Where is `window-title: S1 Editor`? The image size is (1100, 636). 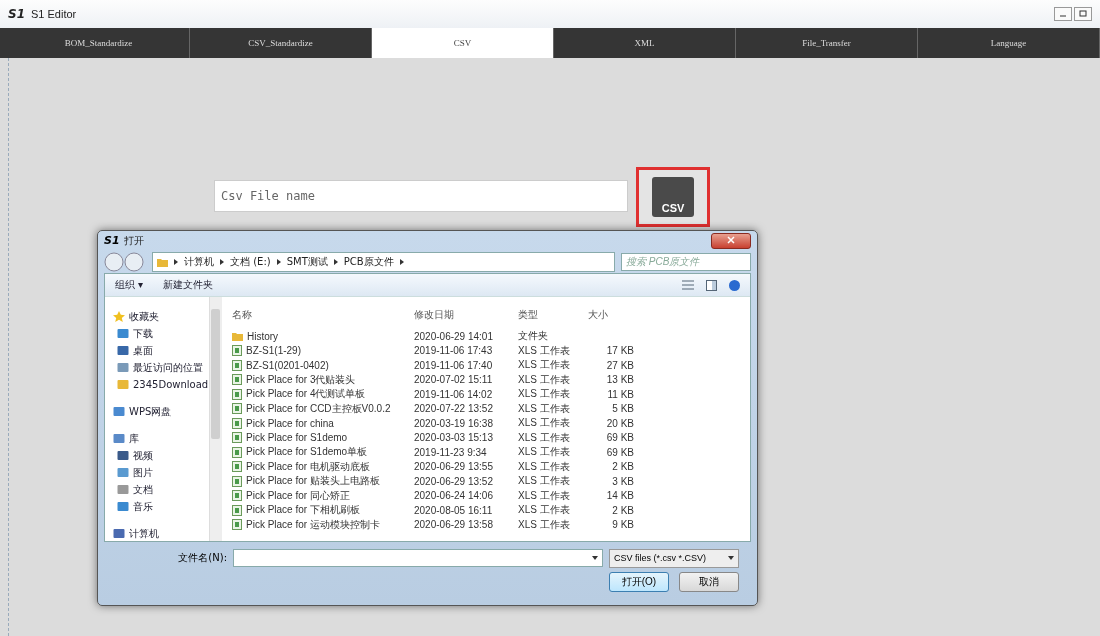
window-title: S1 Editor is located at coordinates (54, 14).